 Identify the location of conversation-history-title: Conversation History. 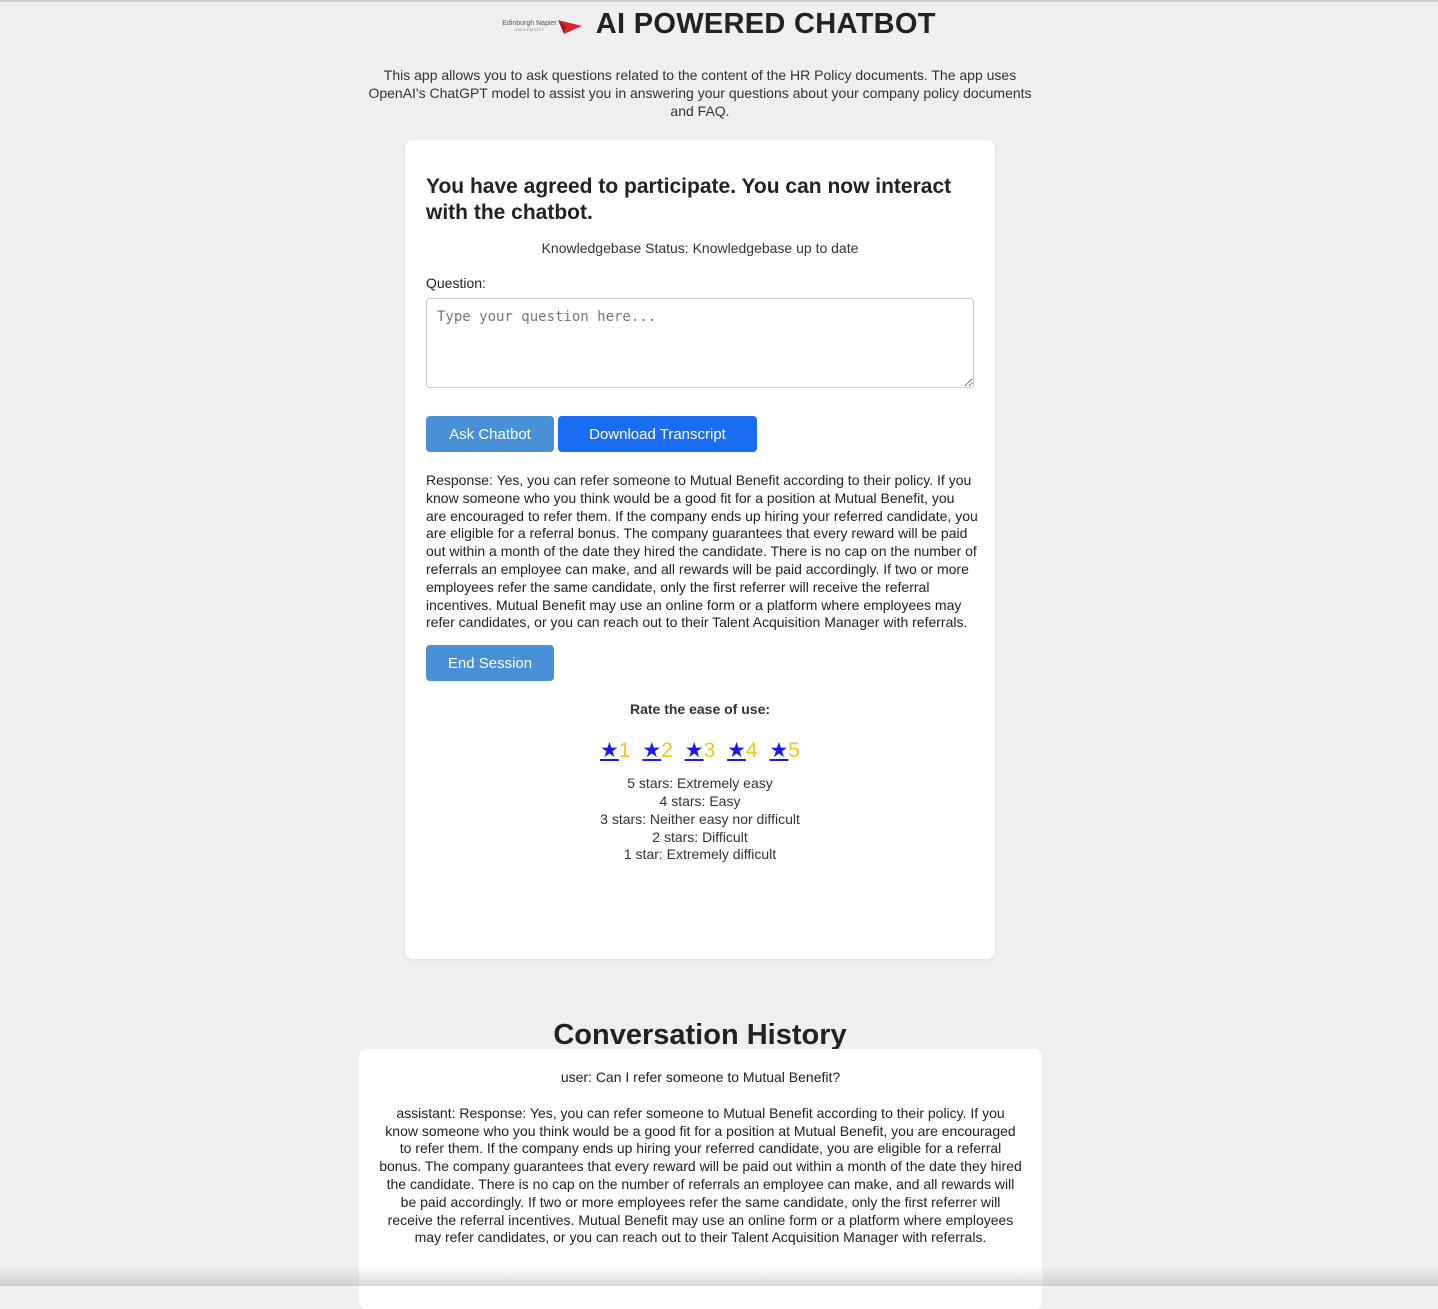
(700, 1035).